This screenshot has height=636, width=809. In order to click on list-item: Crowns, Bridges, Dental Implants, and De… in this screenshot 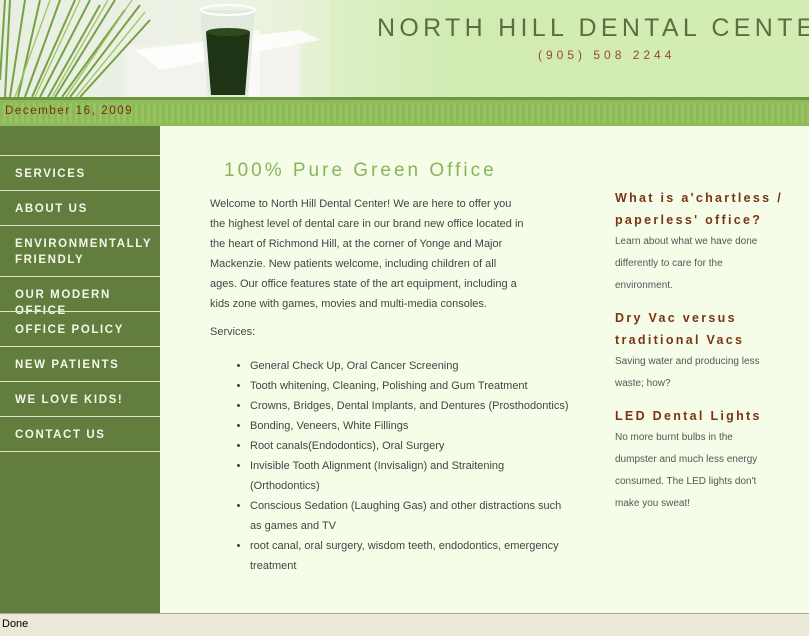, I will do `click(410, 406)`.